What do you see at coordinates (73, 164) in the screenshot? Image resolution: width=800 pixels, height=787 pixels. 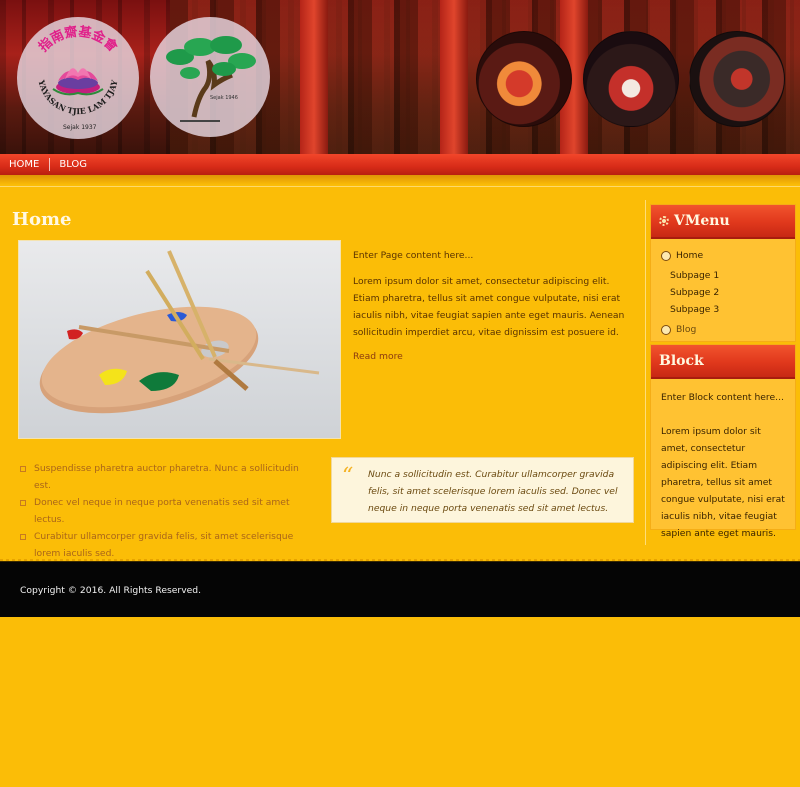 I see `nav-item-blog: BLOG` at bounding box center [73, 164].